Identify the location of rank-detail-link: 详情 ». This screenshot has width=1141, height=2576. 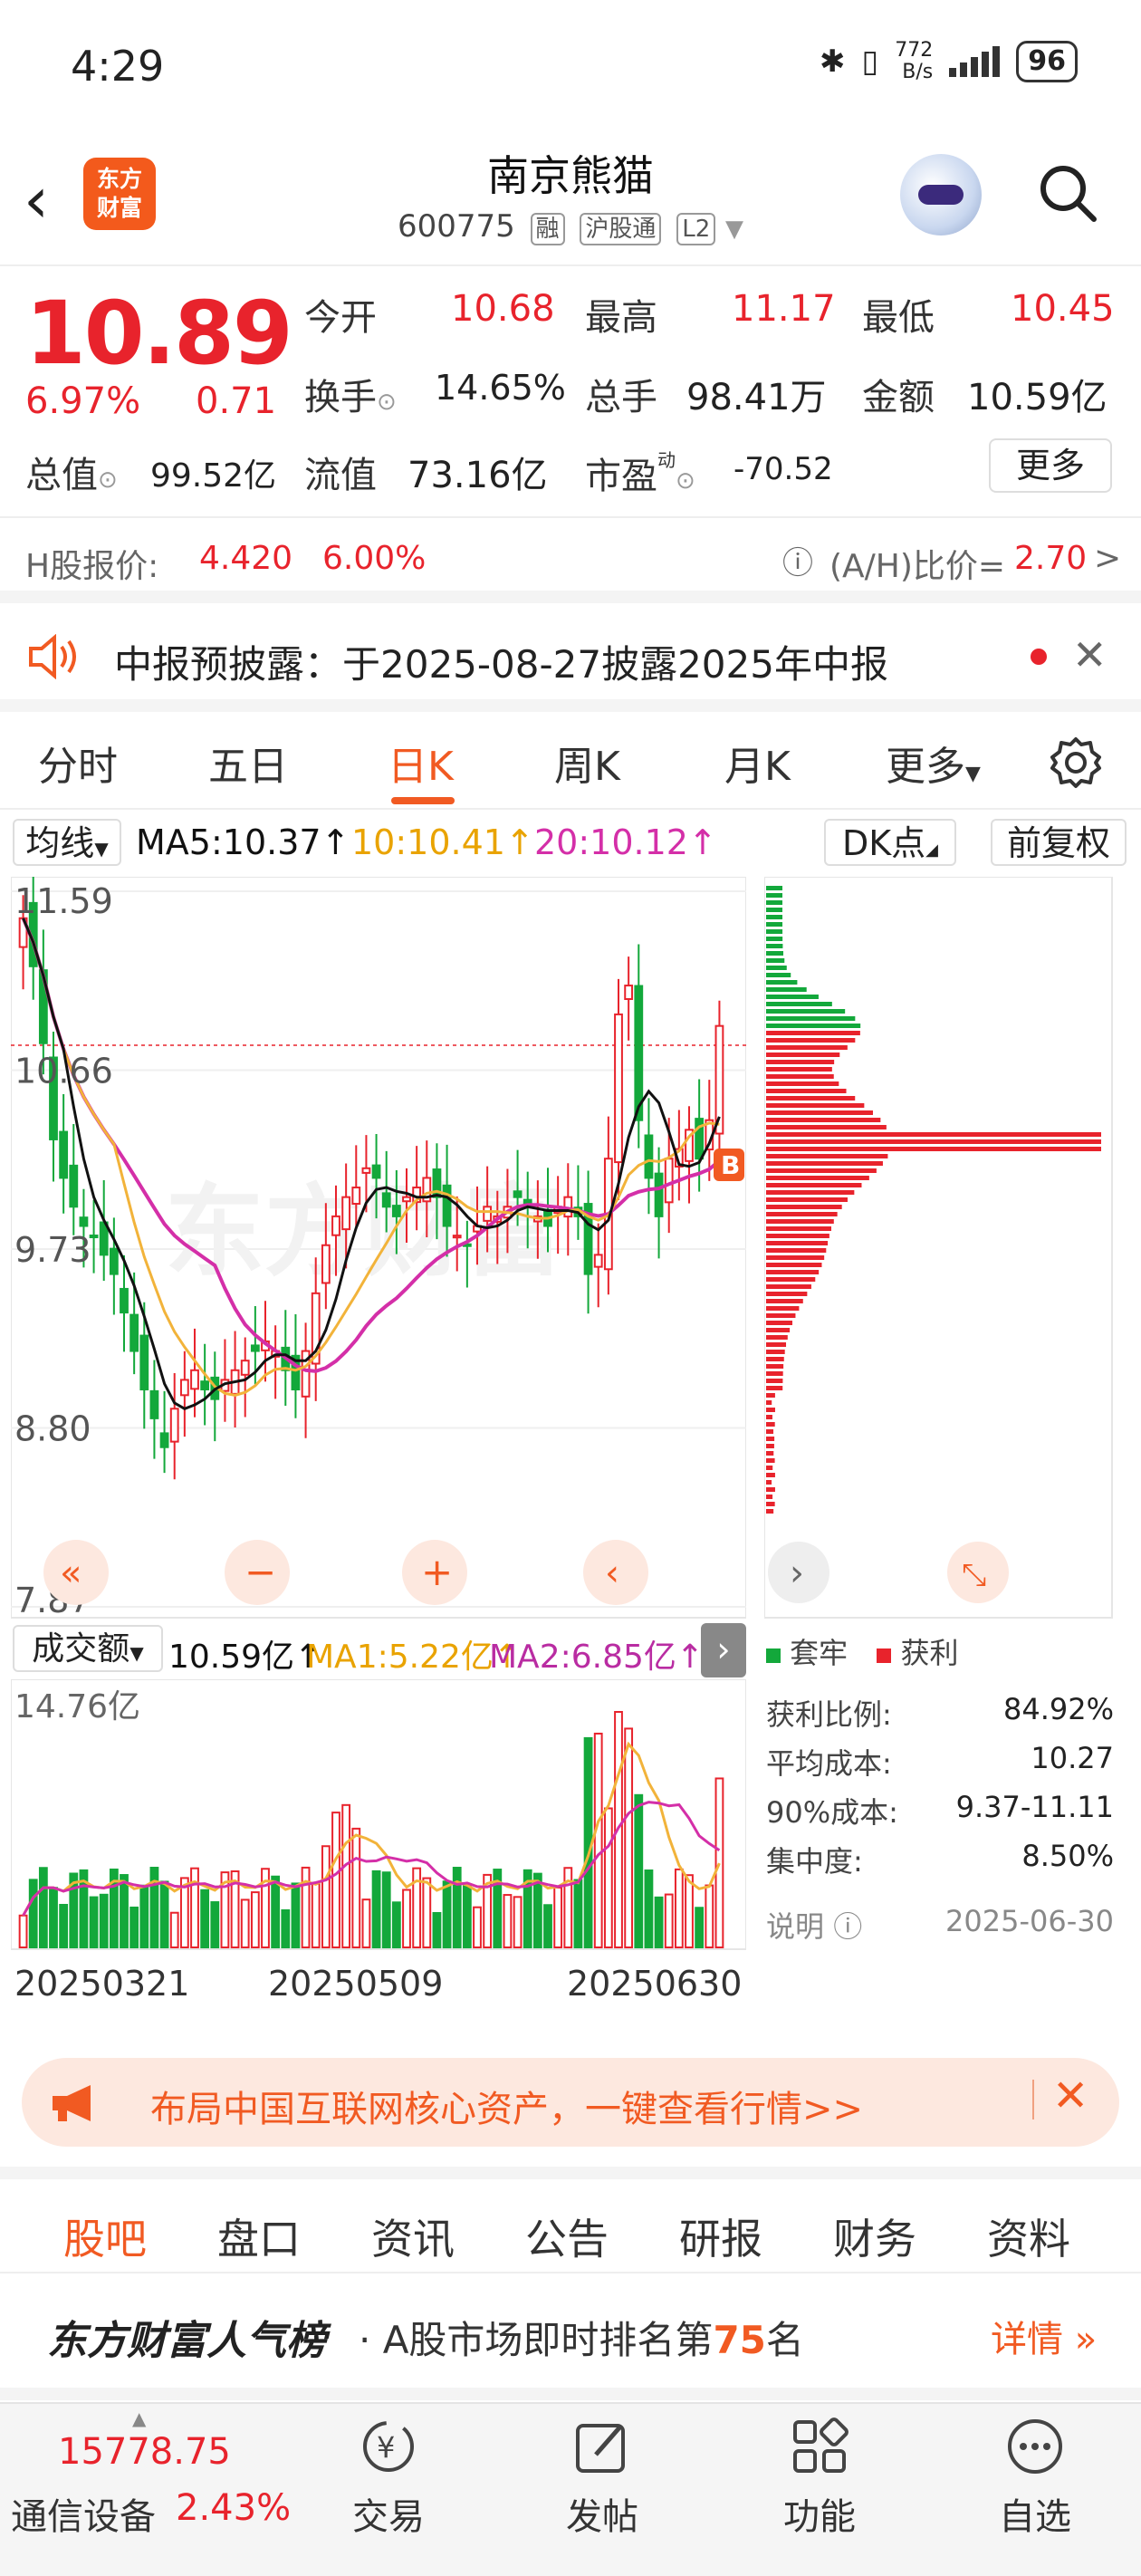
(1044, 2336).